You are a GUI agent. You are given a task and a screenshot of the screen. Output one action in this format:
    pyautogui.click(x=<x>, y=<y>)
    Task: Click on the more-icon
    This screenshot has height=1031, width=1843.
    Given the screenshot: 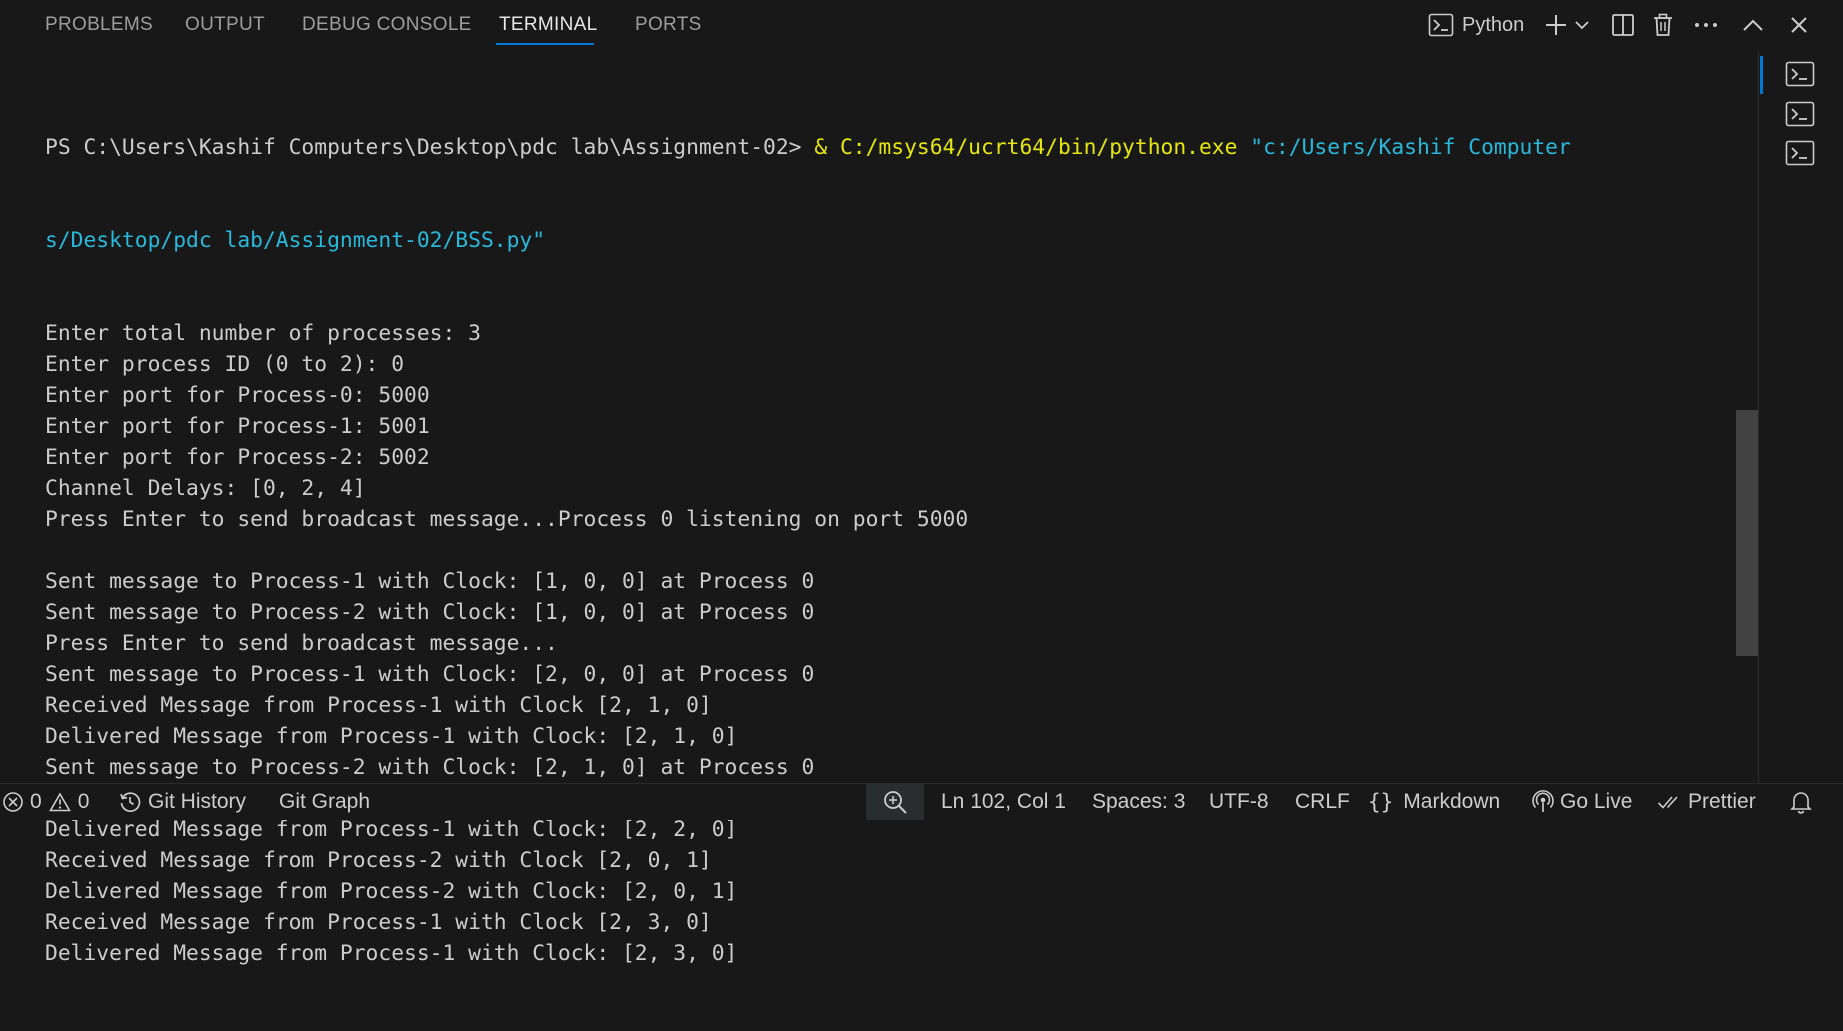 What is the action you would take?
    pyautogui.click(x=1706, y=25)
    